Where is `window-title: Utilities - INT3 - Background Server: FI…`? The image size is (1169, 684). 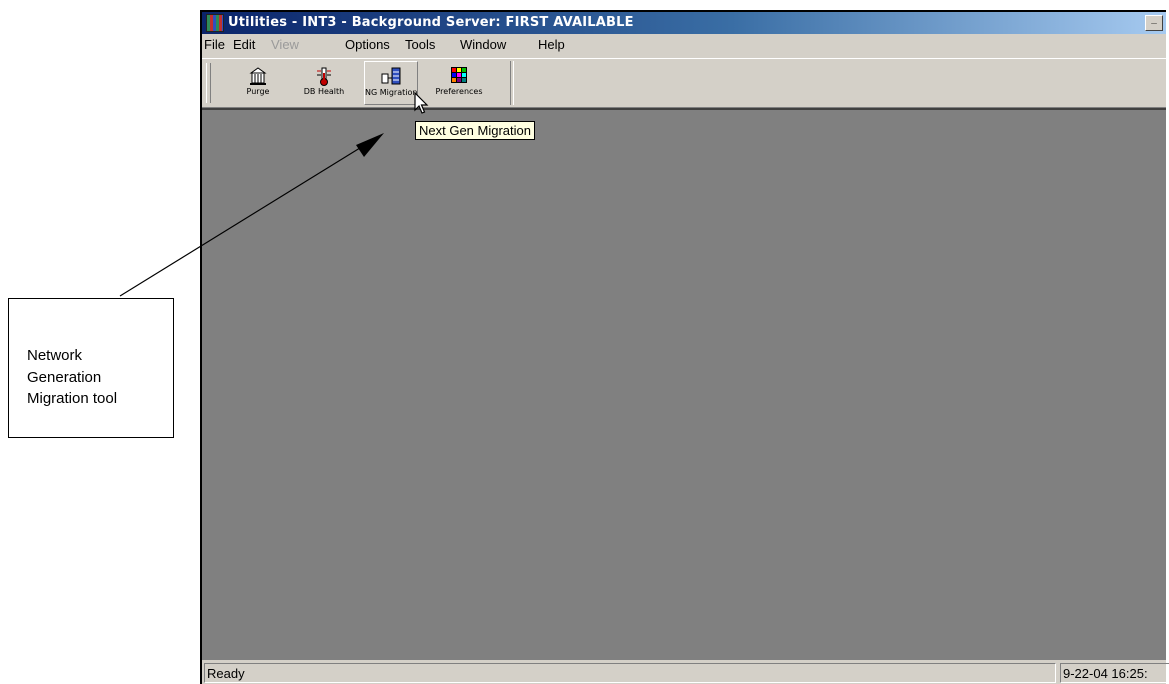 window-title: Utilities - INT3 - Background Server: FI… is located at coordinates (431, 22).